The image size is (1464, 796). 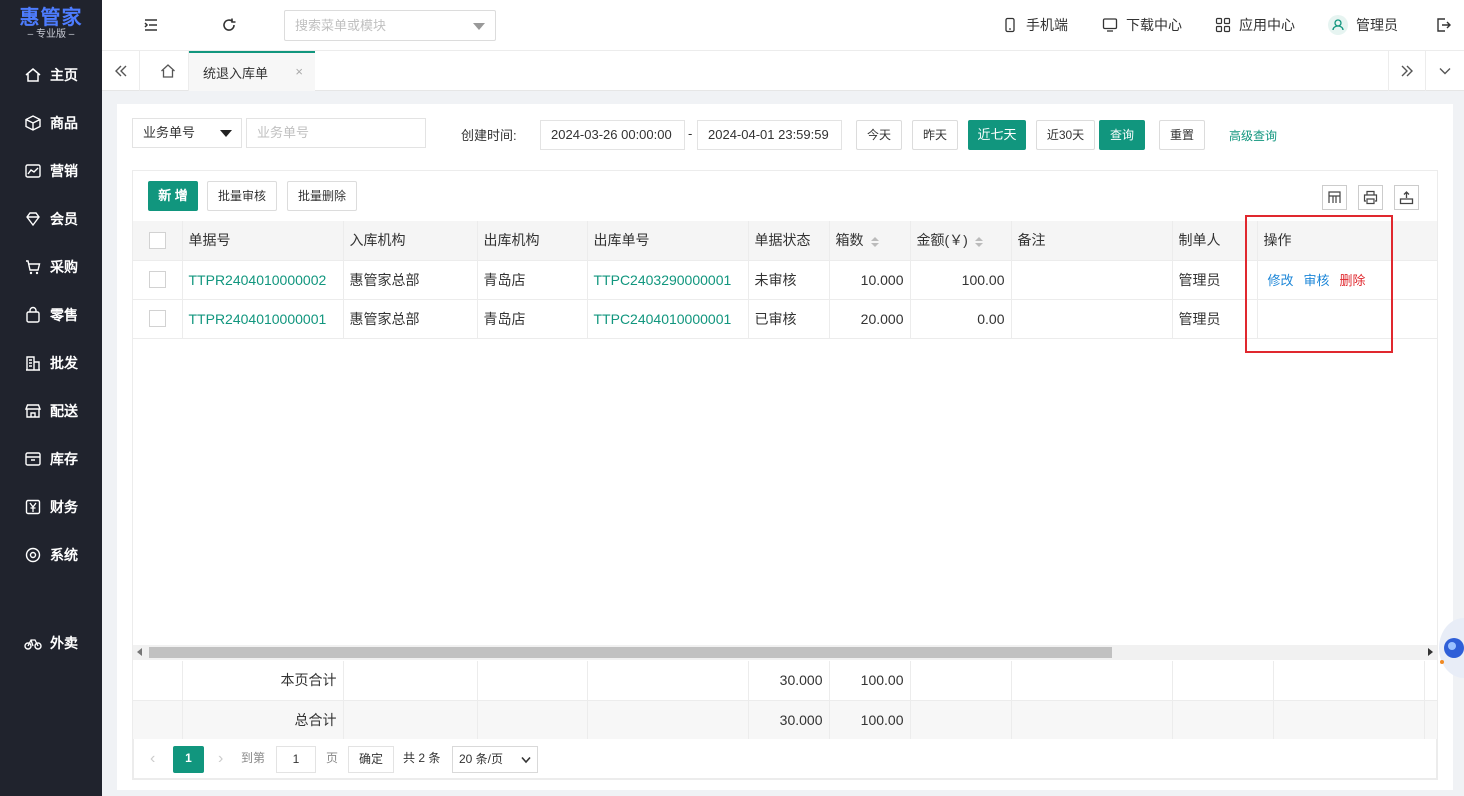 I want to click on user-menu: 管理员, so click(x=1363, y=25).